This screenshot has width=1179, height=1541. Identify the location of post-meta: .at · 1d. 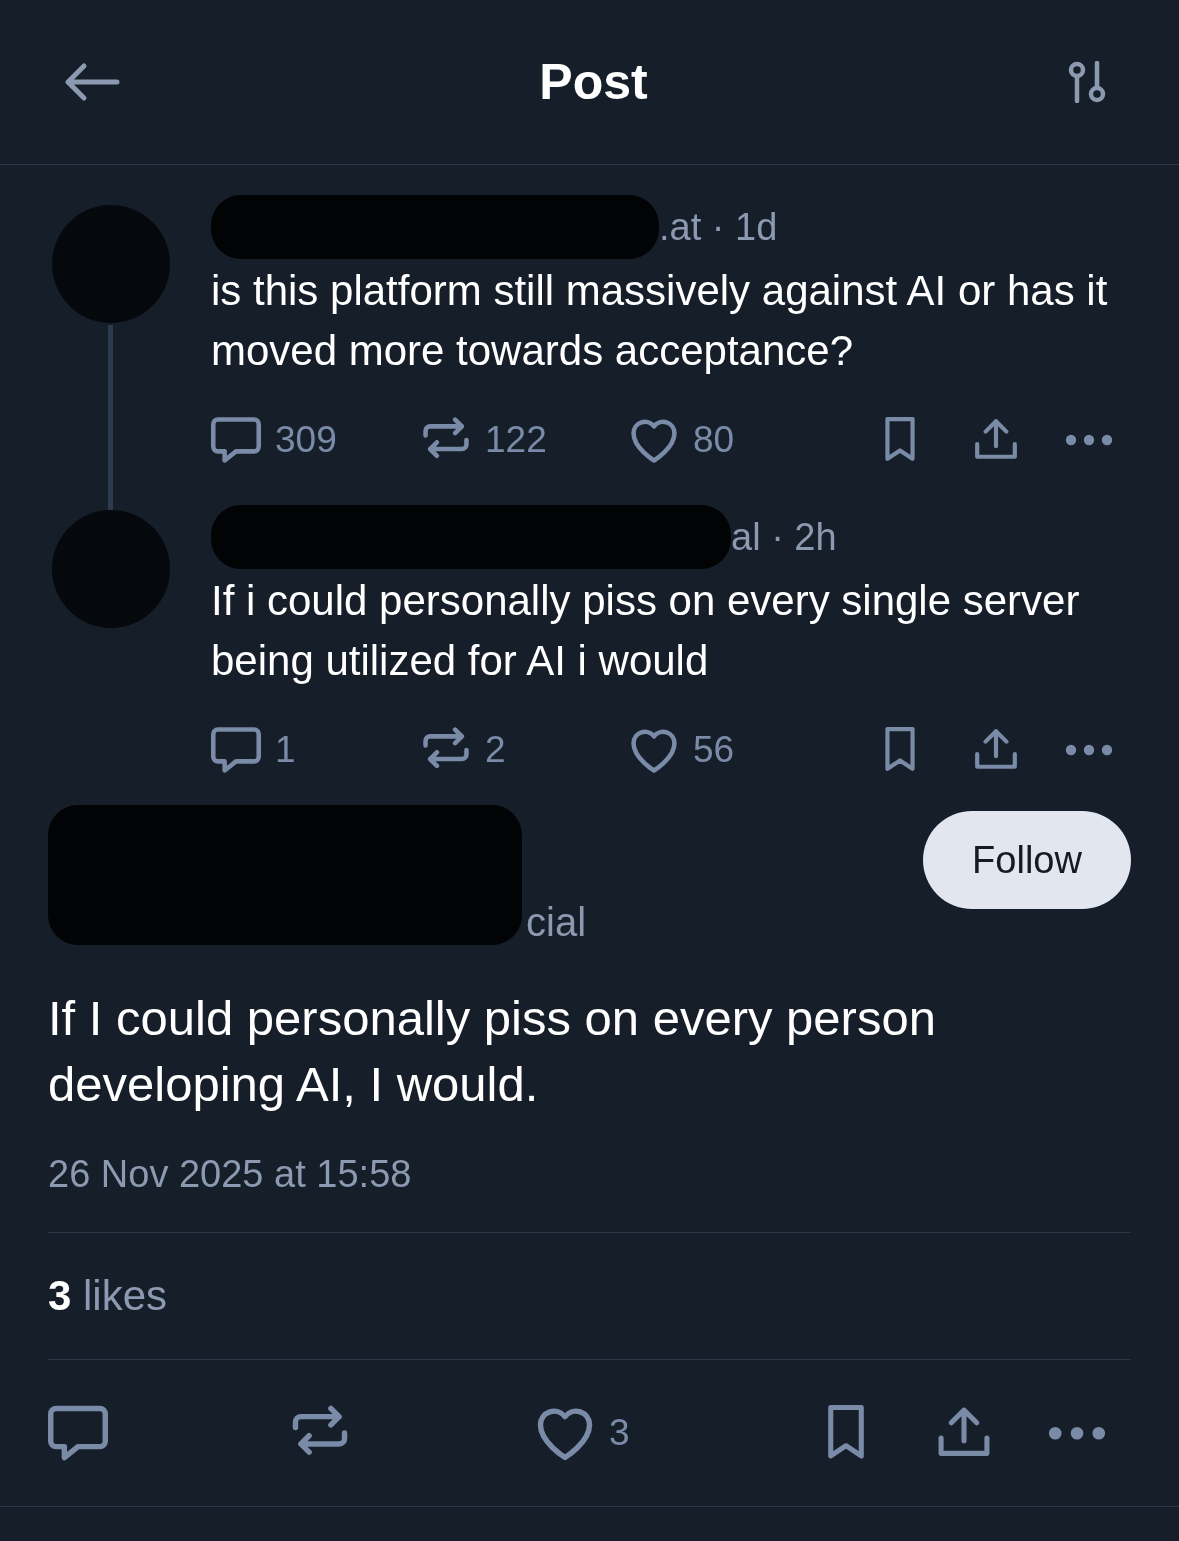
(718, 227).